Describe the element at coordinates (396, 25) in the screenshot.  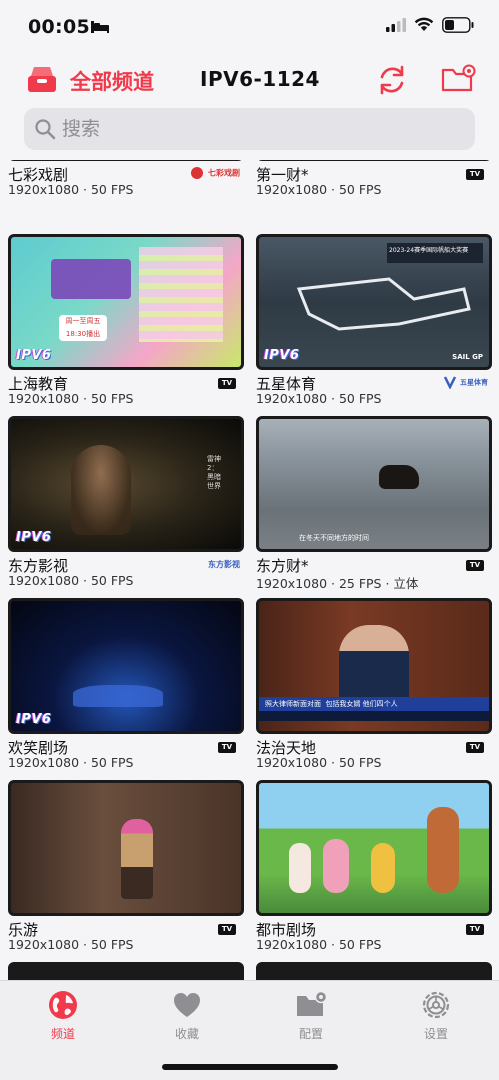
I see `cellular-signal-icon` at that location.